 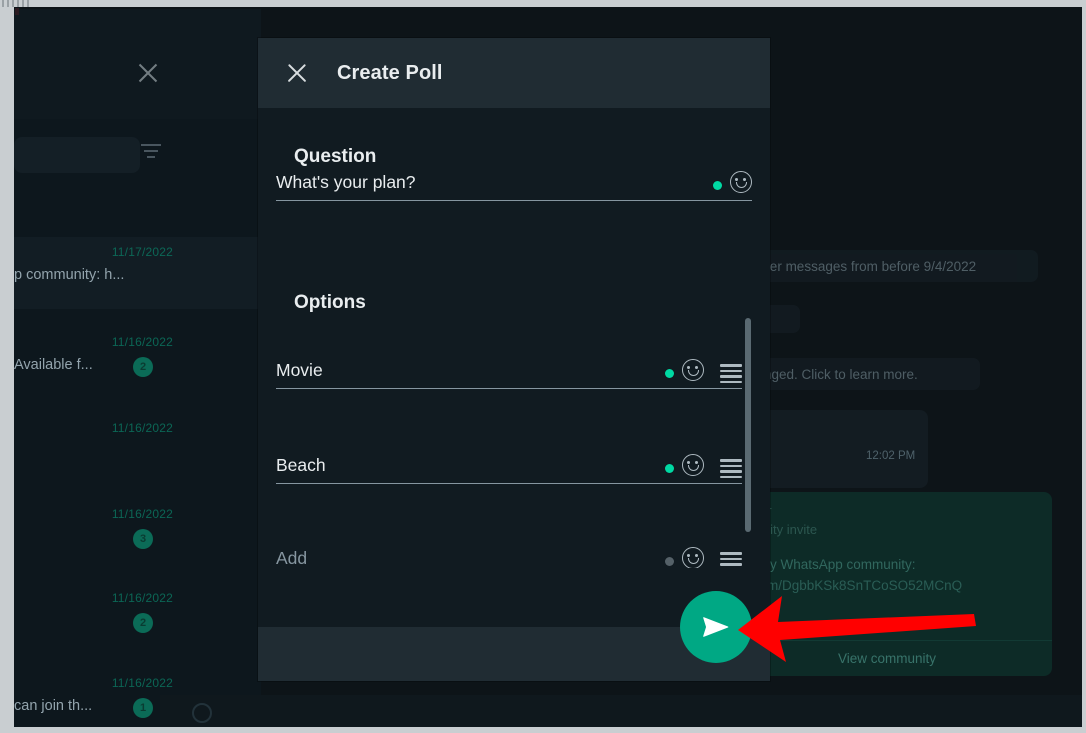 What do you see at coordinates (514, 185) in the screenshot?
I see `question-input: What's your plan?` at bounding box center [514, 185].